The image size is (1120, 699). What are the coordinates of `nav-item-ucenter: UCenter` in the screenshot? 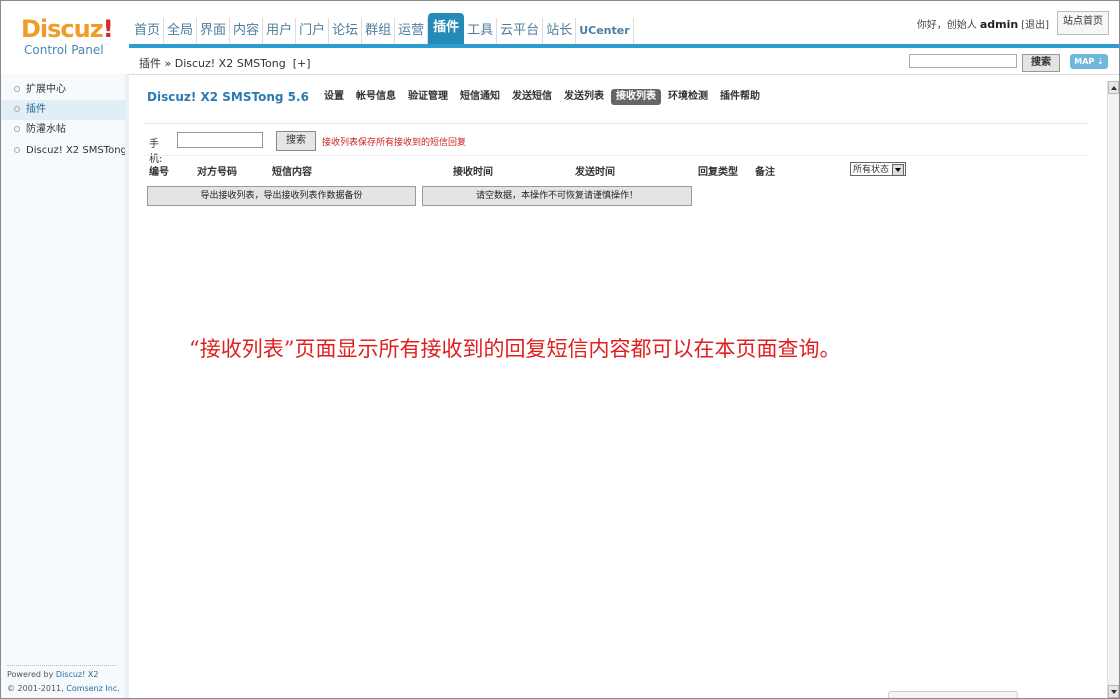 It's located at (605, 32).